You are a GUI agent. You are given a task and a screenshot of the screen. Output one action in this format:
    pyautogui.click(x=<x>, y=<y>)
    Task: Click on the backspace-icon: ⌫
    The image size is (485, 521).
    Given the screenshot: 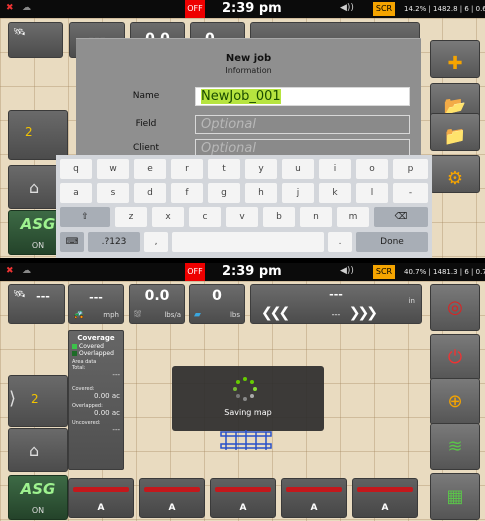 What is the action you would take?
    pyautogui.click(x=401, y=217)
    